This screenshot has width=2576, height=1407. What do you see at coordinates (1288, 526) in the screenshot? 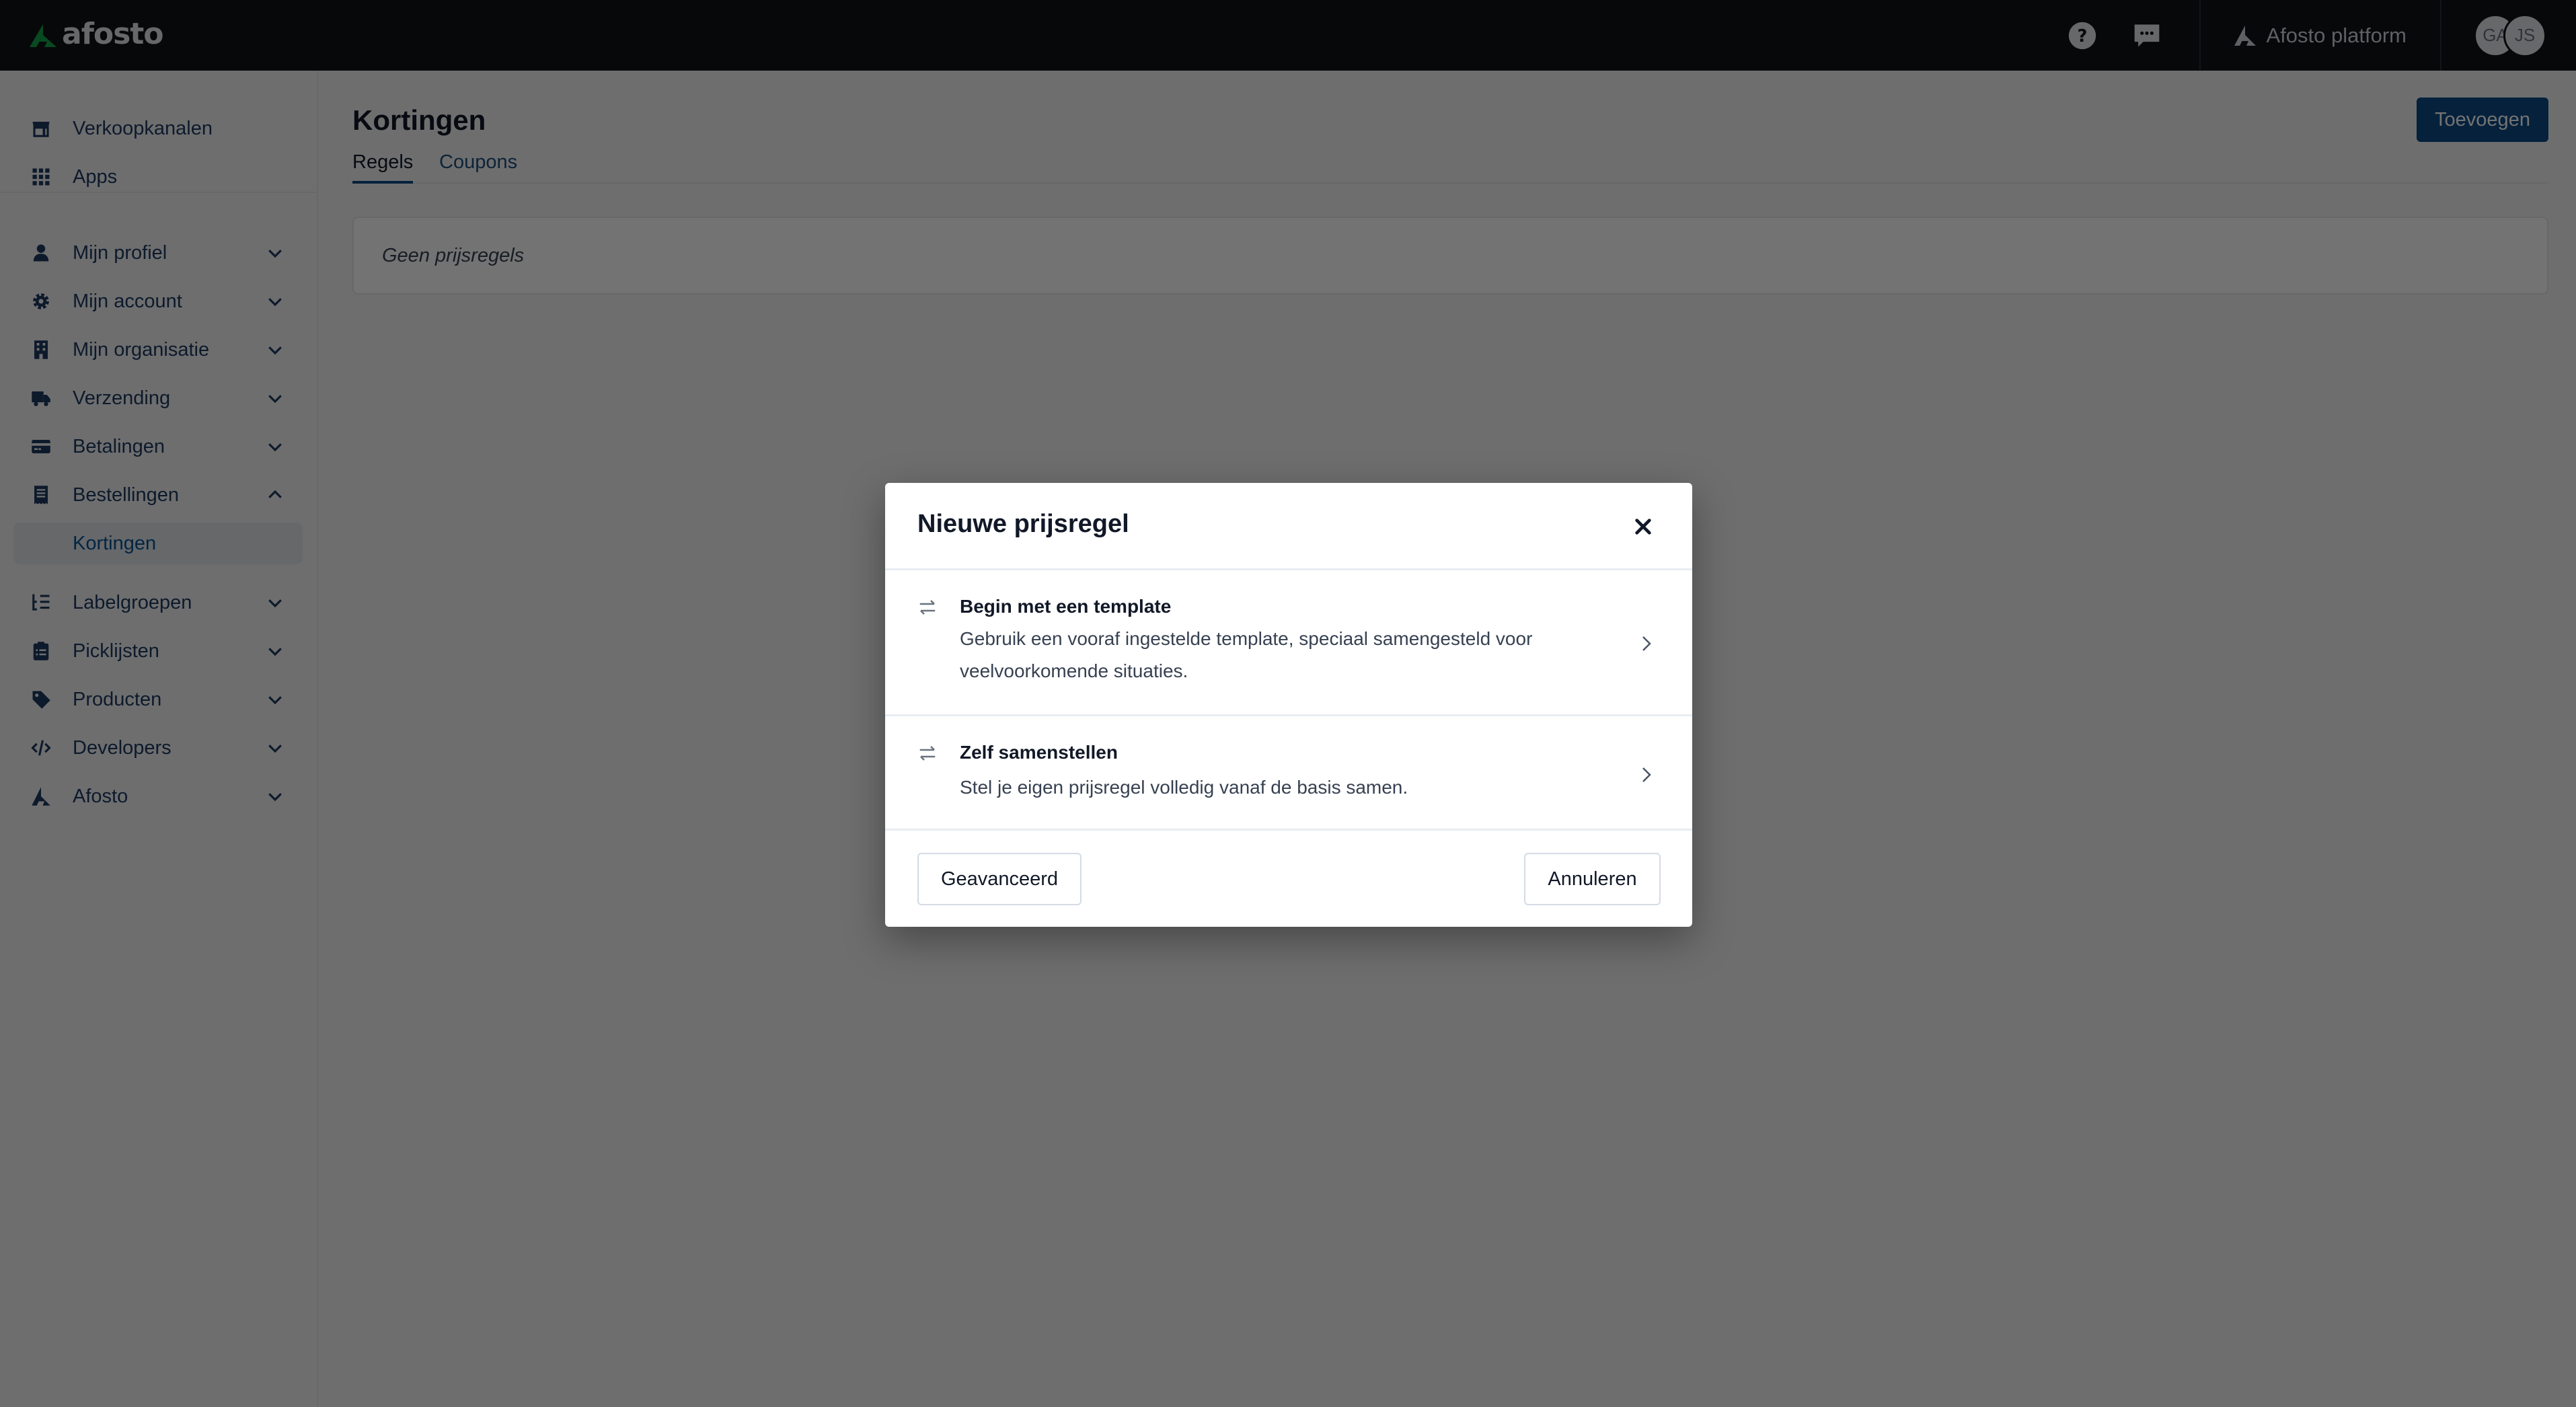
I see `modal-header: Nieuwe prijsregel` at bounding box center [1288, 526].